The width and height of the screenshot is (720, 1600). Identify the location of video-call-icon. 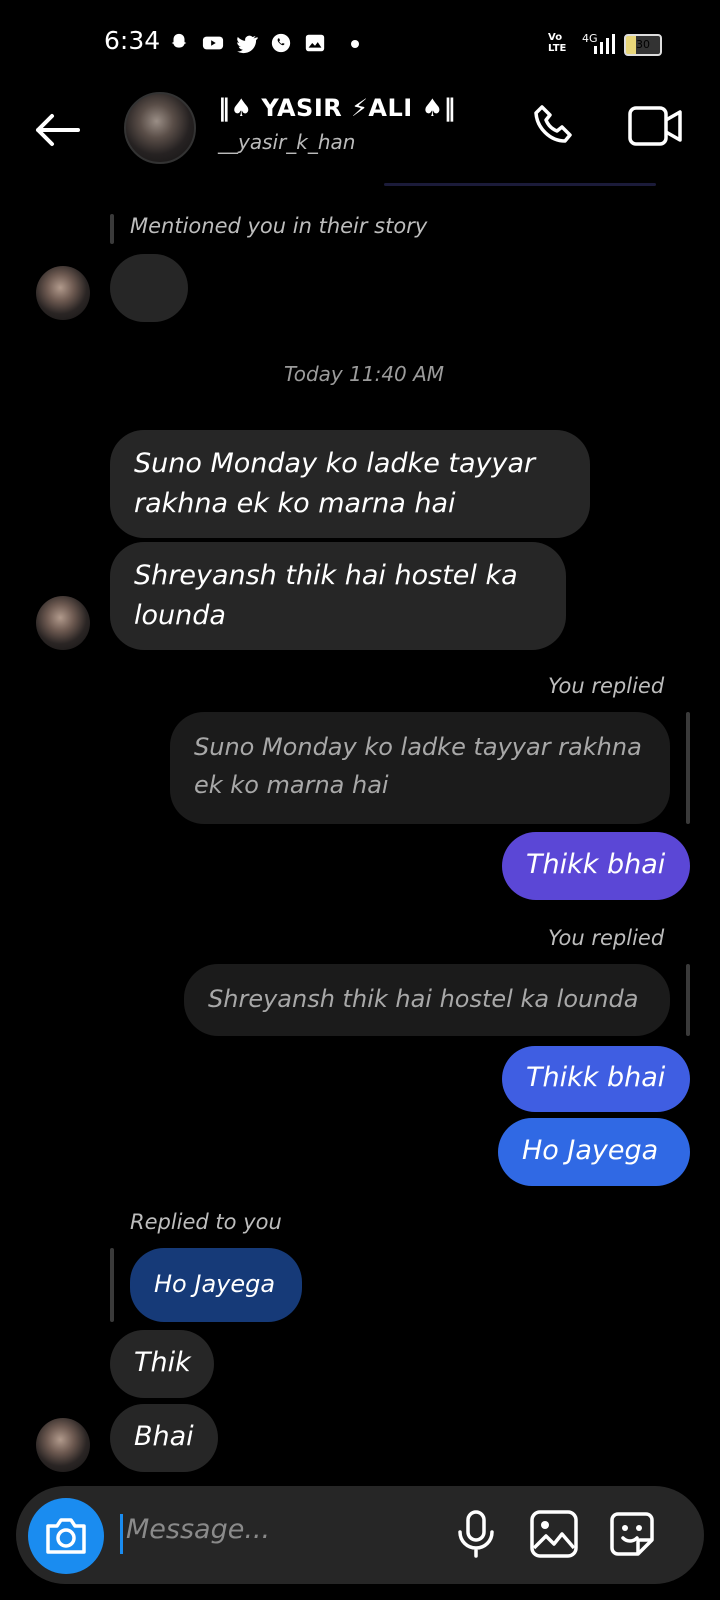
(655, 126).